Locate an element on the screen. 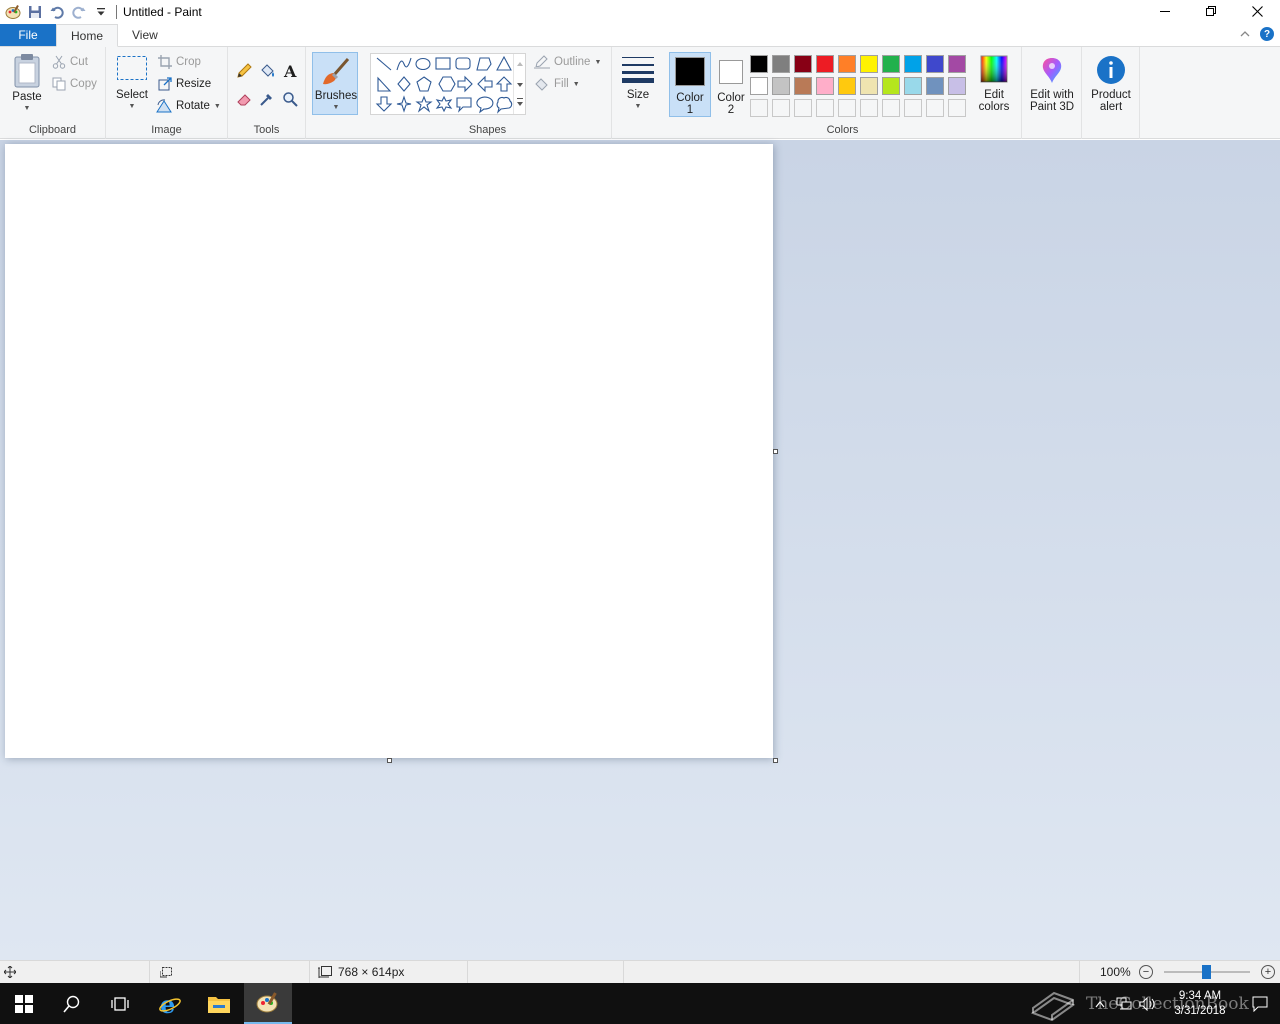 Image resolution: width=1280 pixels, height=1024 pixels. edge-browser-button: e is located at coordinates (170, 1003).